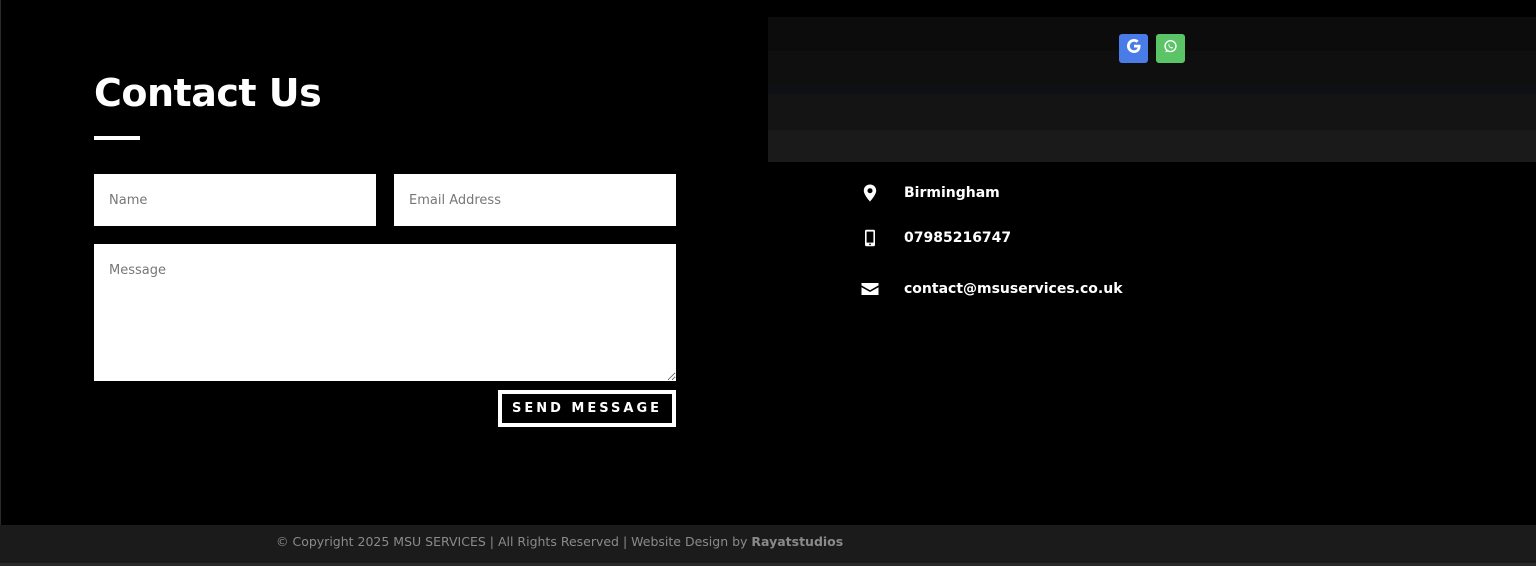 This screenshot has height=566, width=1536. What do you see at coordinates (870, 193) in the screenshot?
I see `map-pin-icon` at bounding box center [870, 193].